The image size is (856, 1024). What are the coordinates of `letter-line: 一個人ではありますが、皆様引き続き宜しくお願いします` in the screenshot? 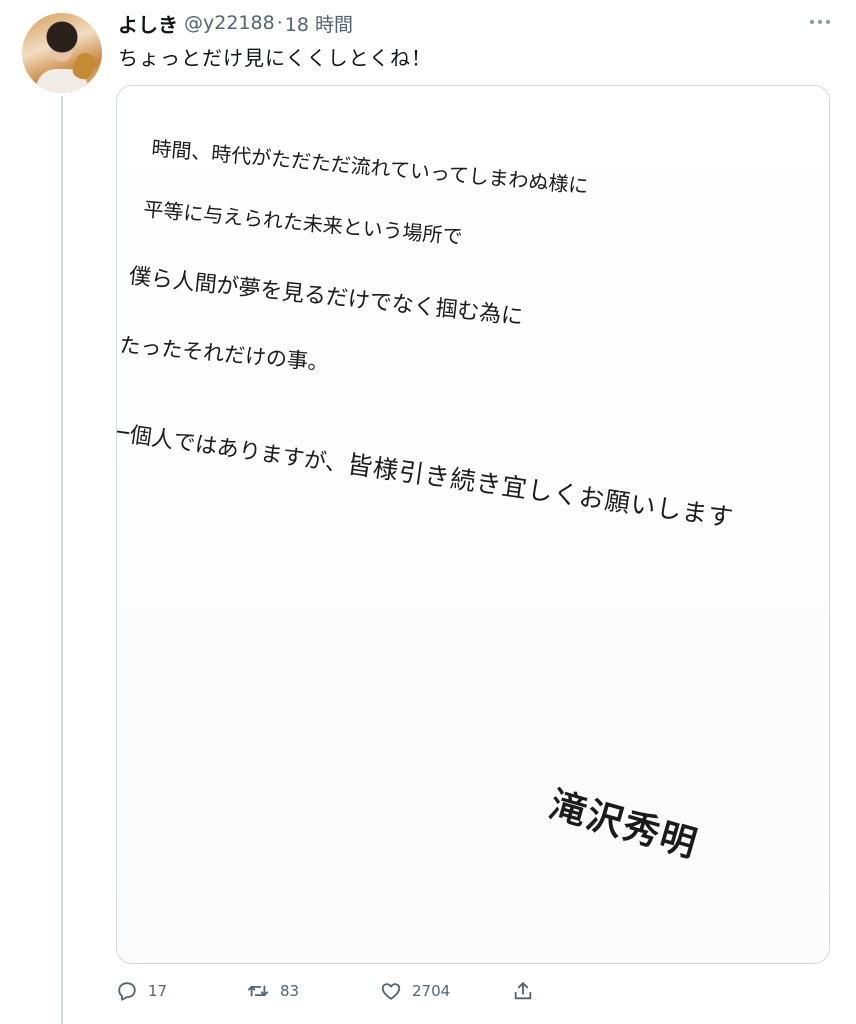 It's located at (426, 473).